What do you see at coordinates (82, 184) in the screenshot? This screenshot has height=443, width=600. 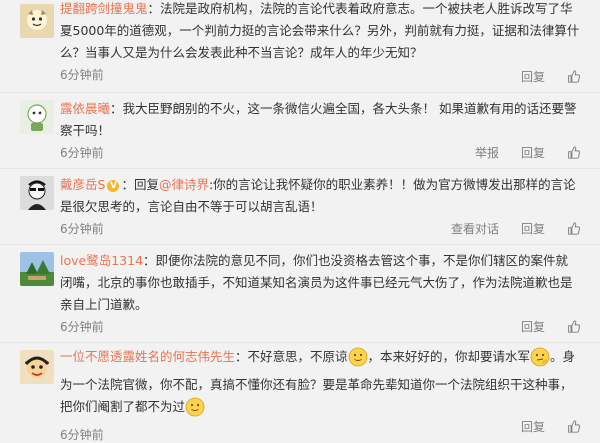 I see `username-link: 戴彦岳S` at bounding box center [82, 184].